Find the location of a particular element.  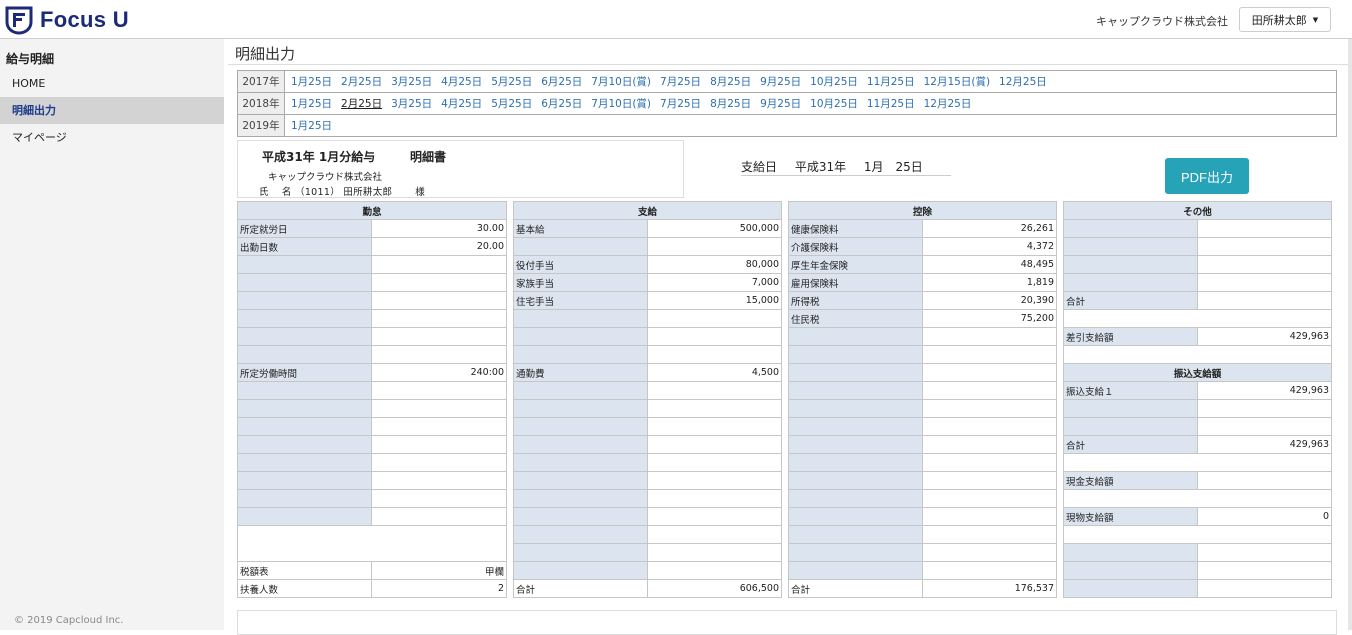

blank-cell is located at coordinates (1197, 354).